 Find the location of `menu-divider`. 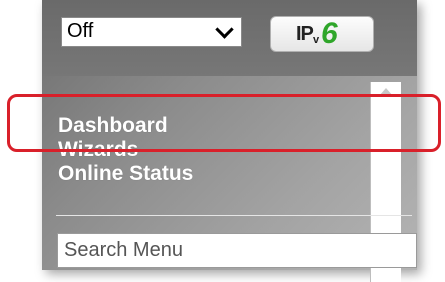

menu-divider is located at coordinates (234, 215).